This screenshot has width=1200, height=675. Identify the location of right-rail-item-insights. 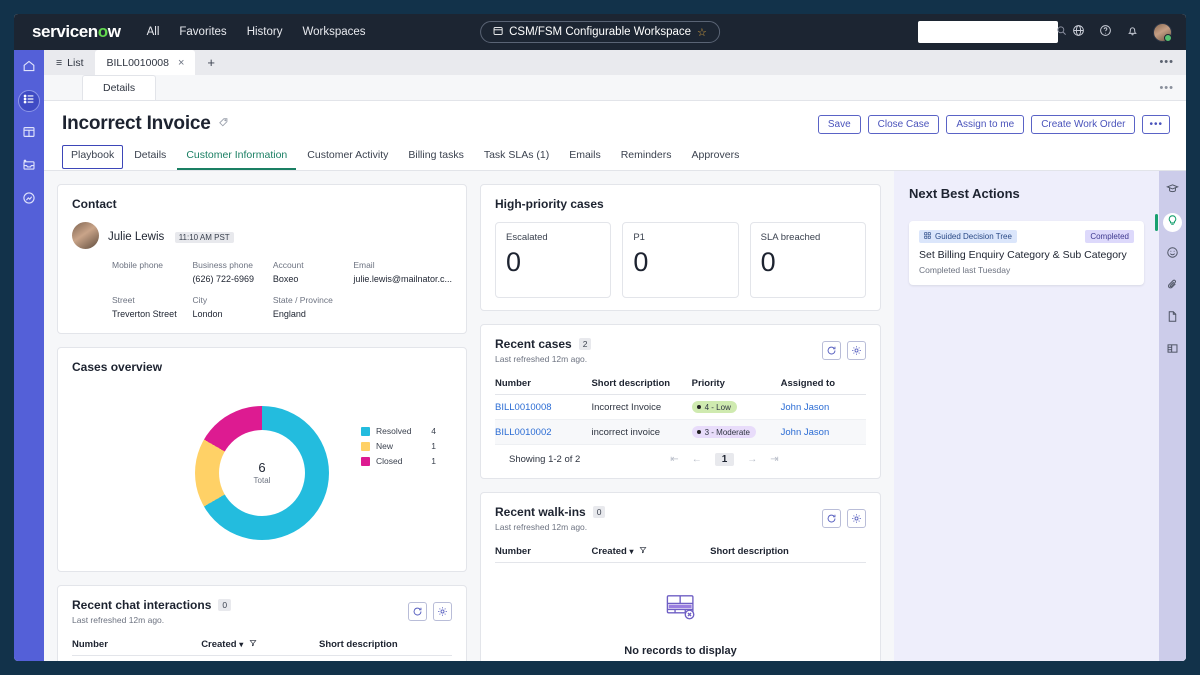
(1168, 222).